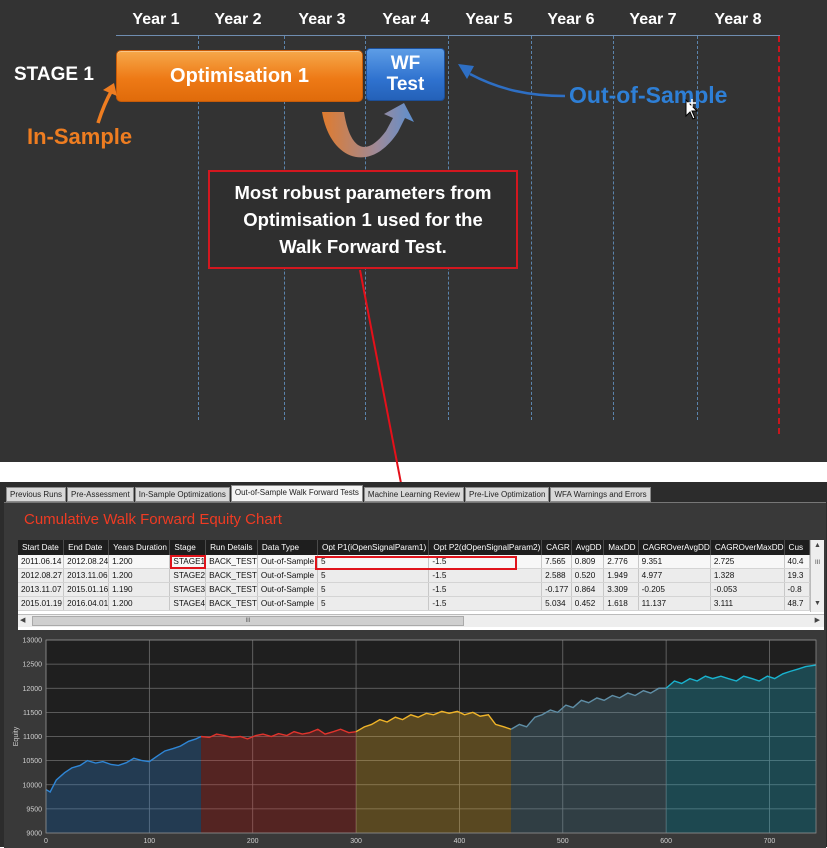 Image resolution: width=827 pixels, height=848 pixels. What do you see at coordinates (86, 562) in the screenshot?
I see `table-cell: 2012.08.24` at bounding box center [86, 562].